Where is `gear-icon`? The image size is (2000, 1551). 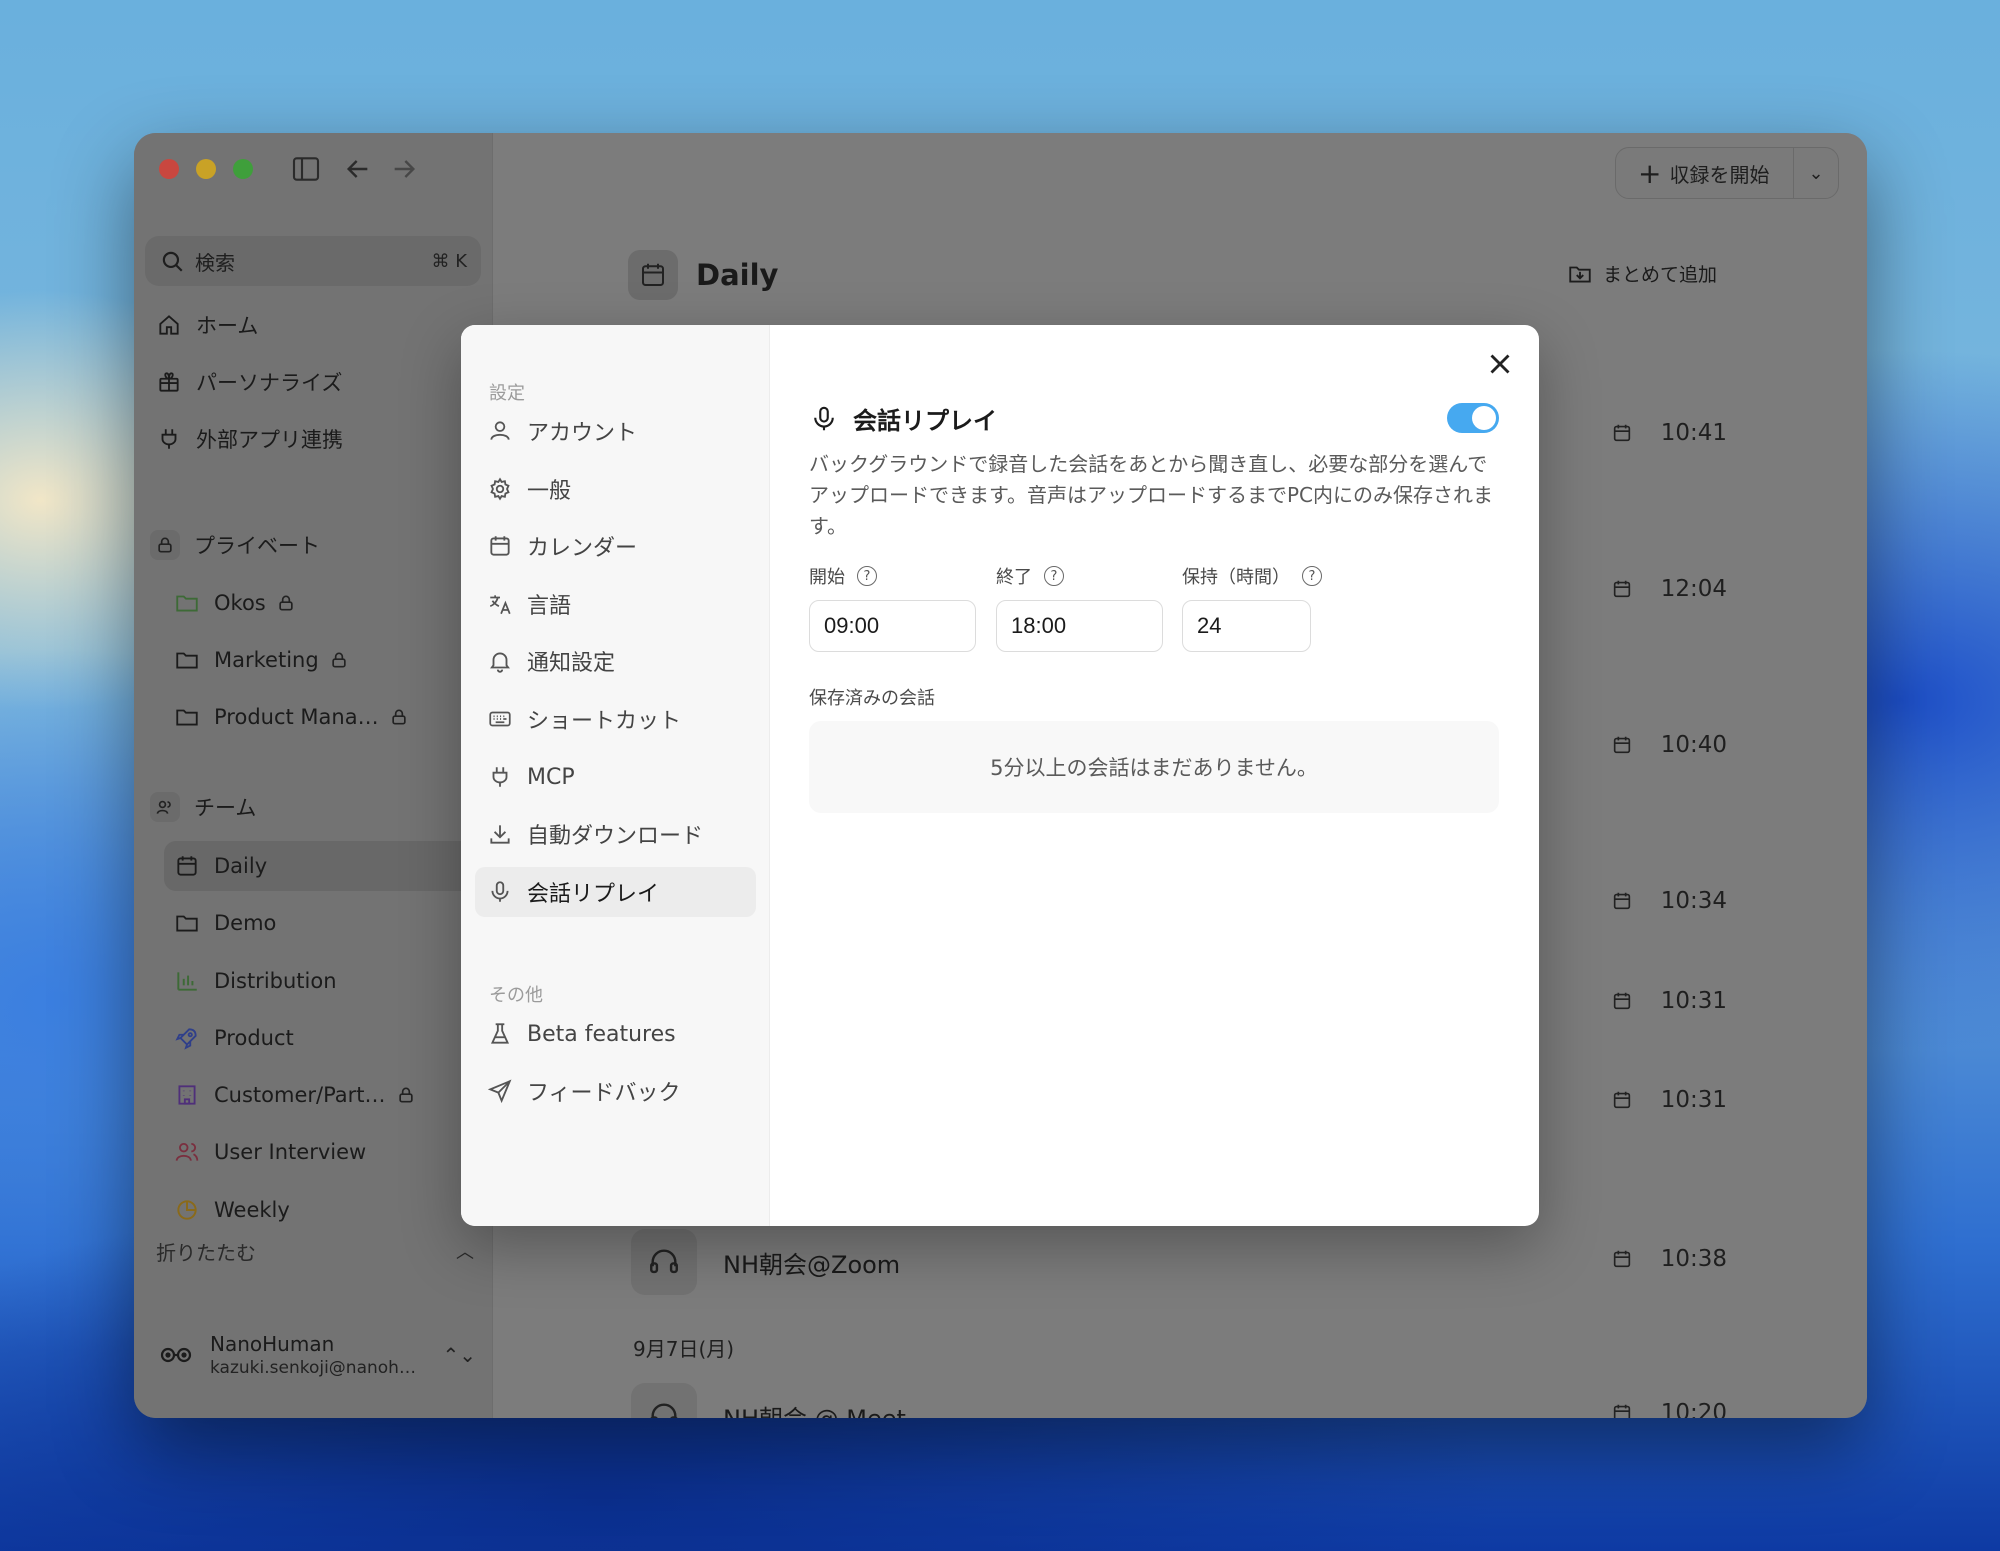 gear-icon is located at coordinates (500, 489).